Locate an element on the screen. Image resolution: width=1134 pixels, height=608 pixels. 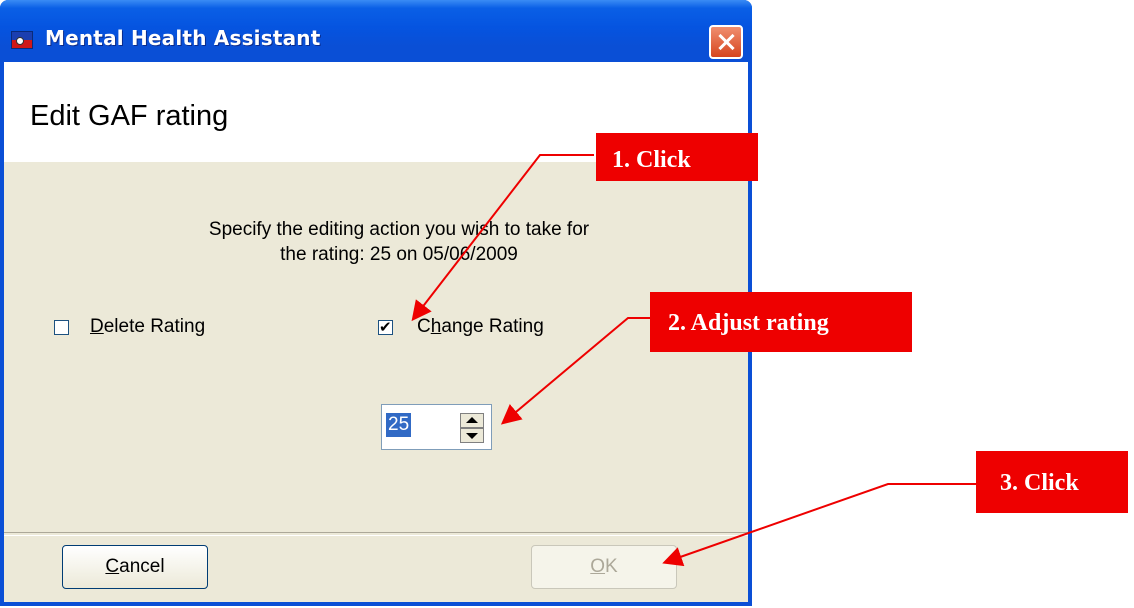
annotation-step-1: 1. Click is located at coordinates (677, 157).